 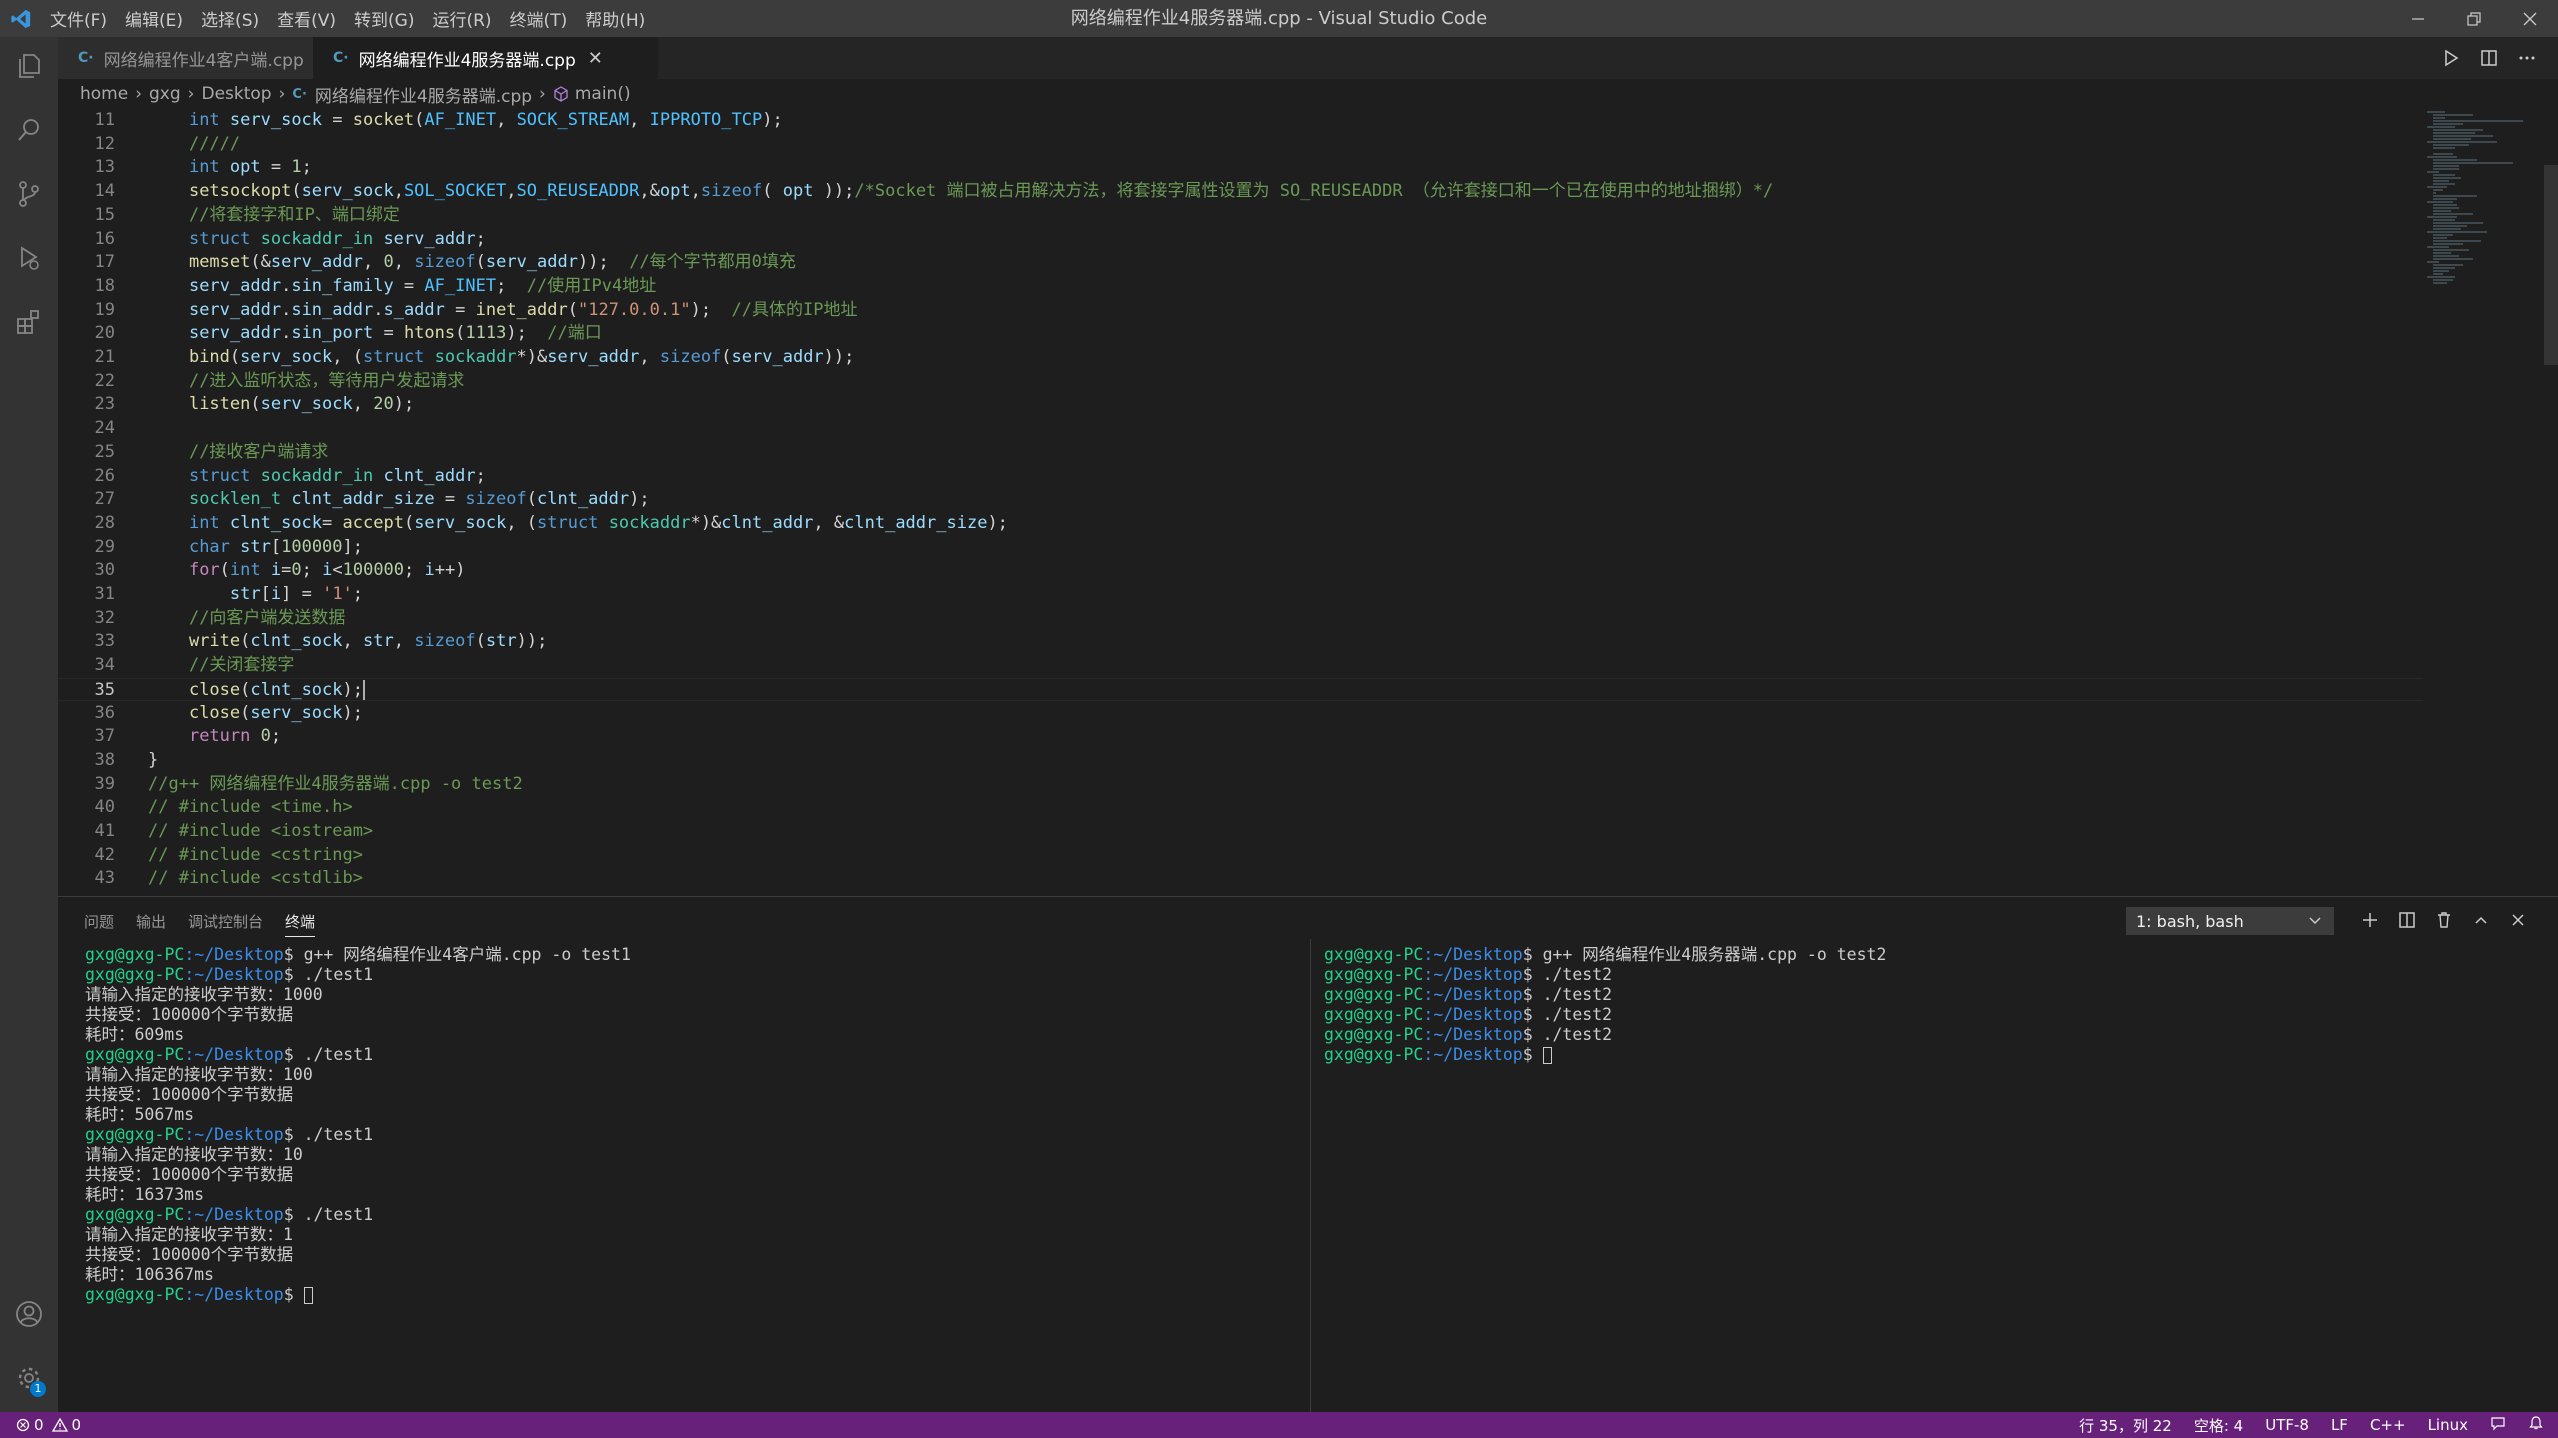 I want to click on code-line: 32 //向客户端发送数据, so click(x=1240, y=619).